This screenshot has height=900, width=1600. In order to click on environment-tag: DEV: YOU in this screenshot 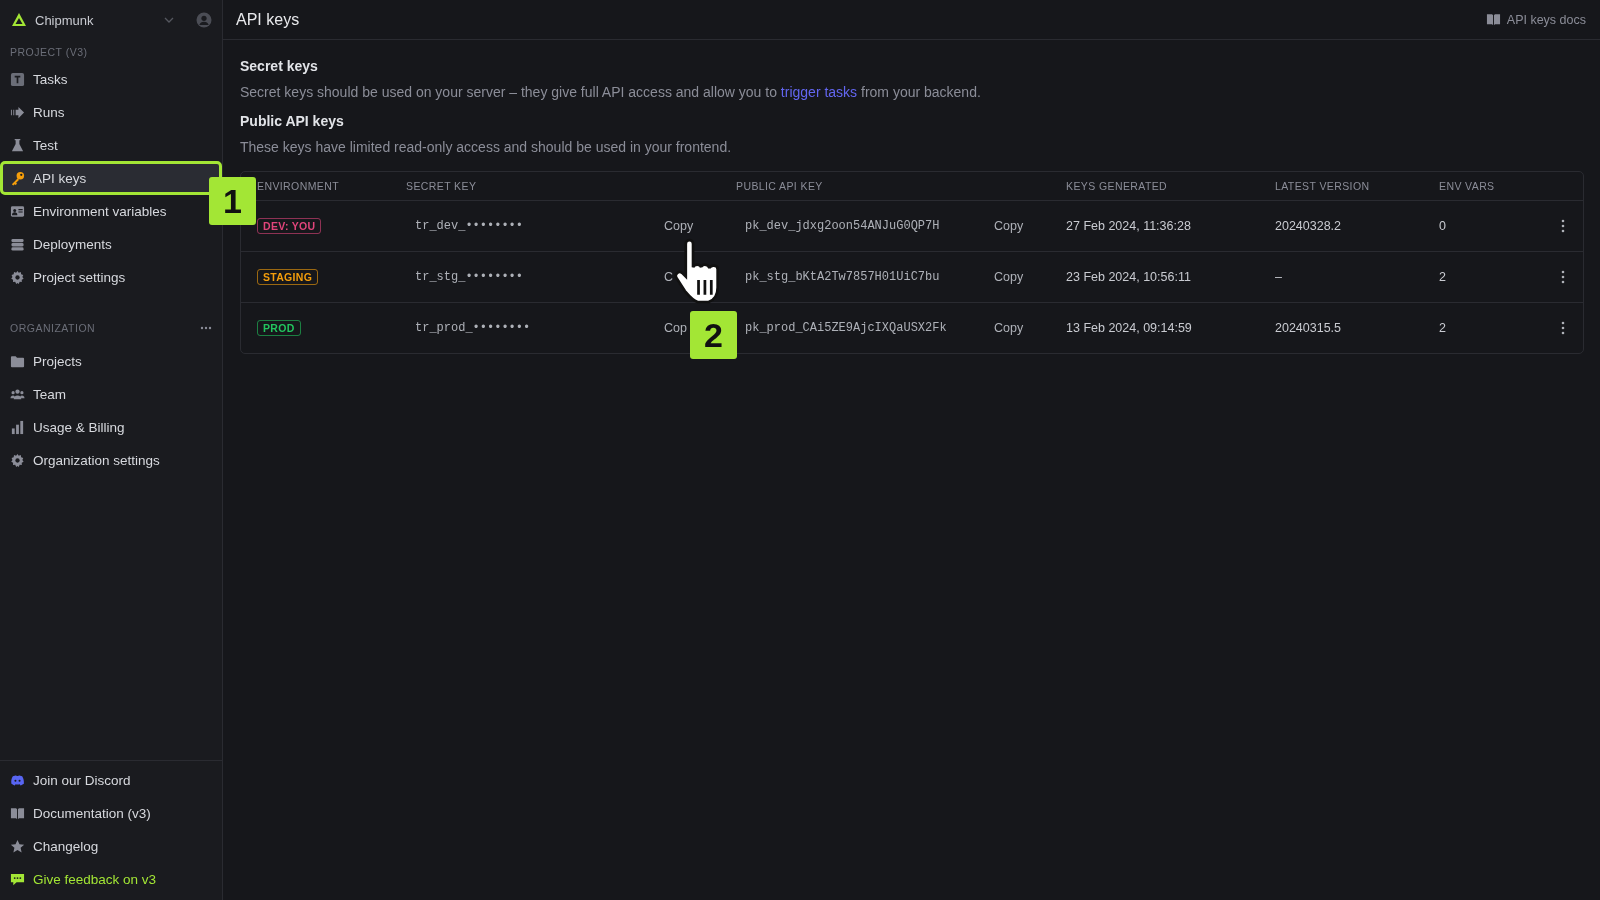, I will do `click(289, 226)`.